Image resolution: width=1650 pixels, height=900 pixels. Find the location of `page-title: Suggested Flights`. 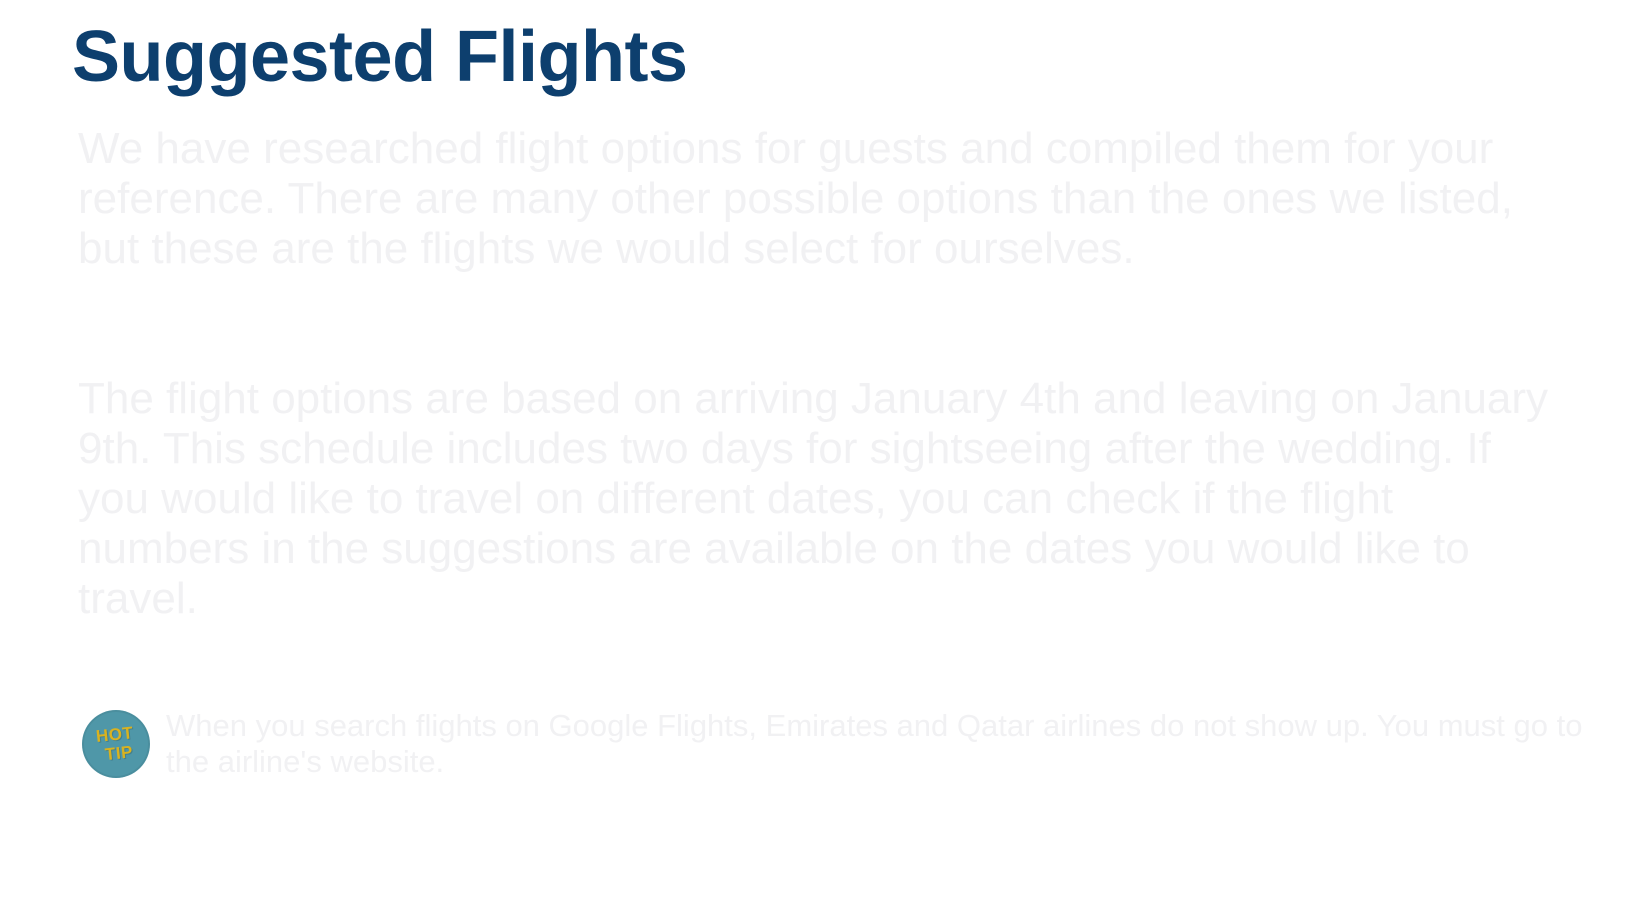

page-title: Suggested Flights is located at coordinates (380, 57).